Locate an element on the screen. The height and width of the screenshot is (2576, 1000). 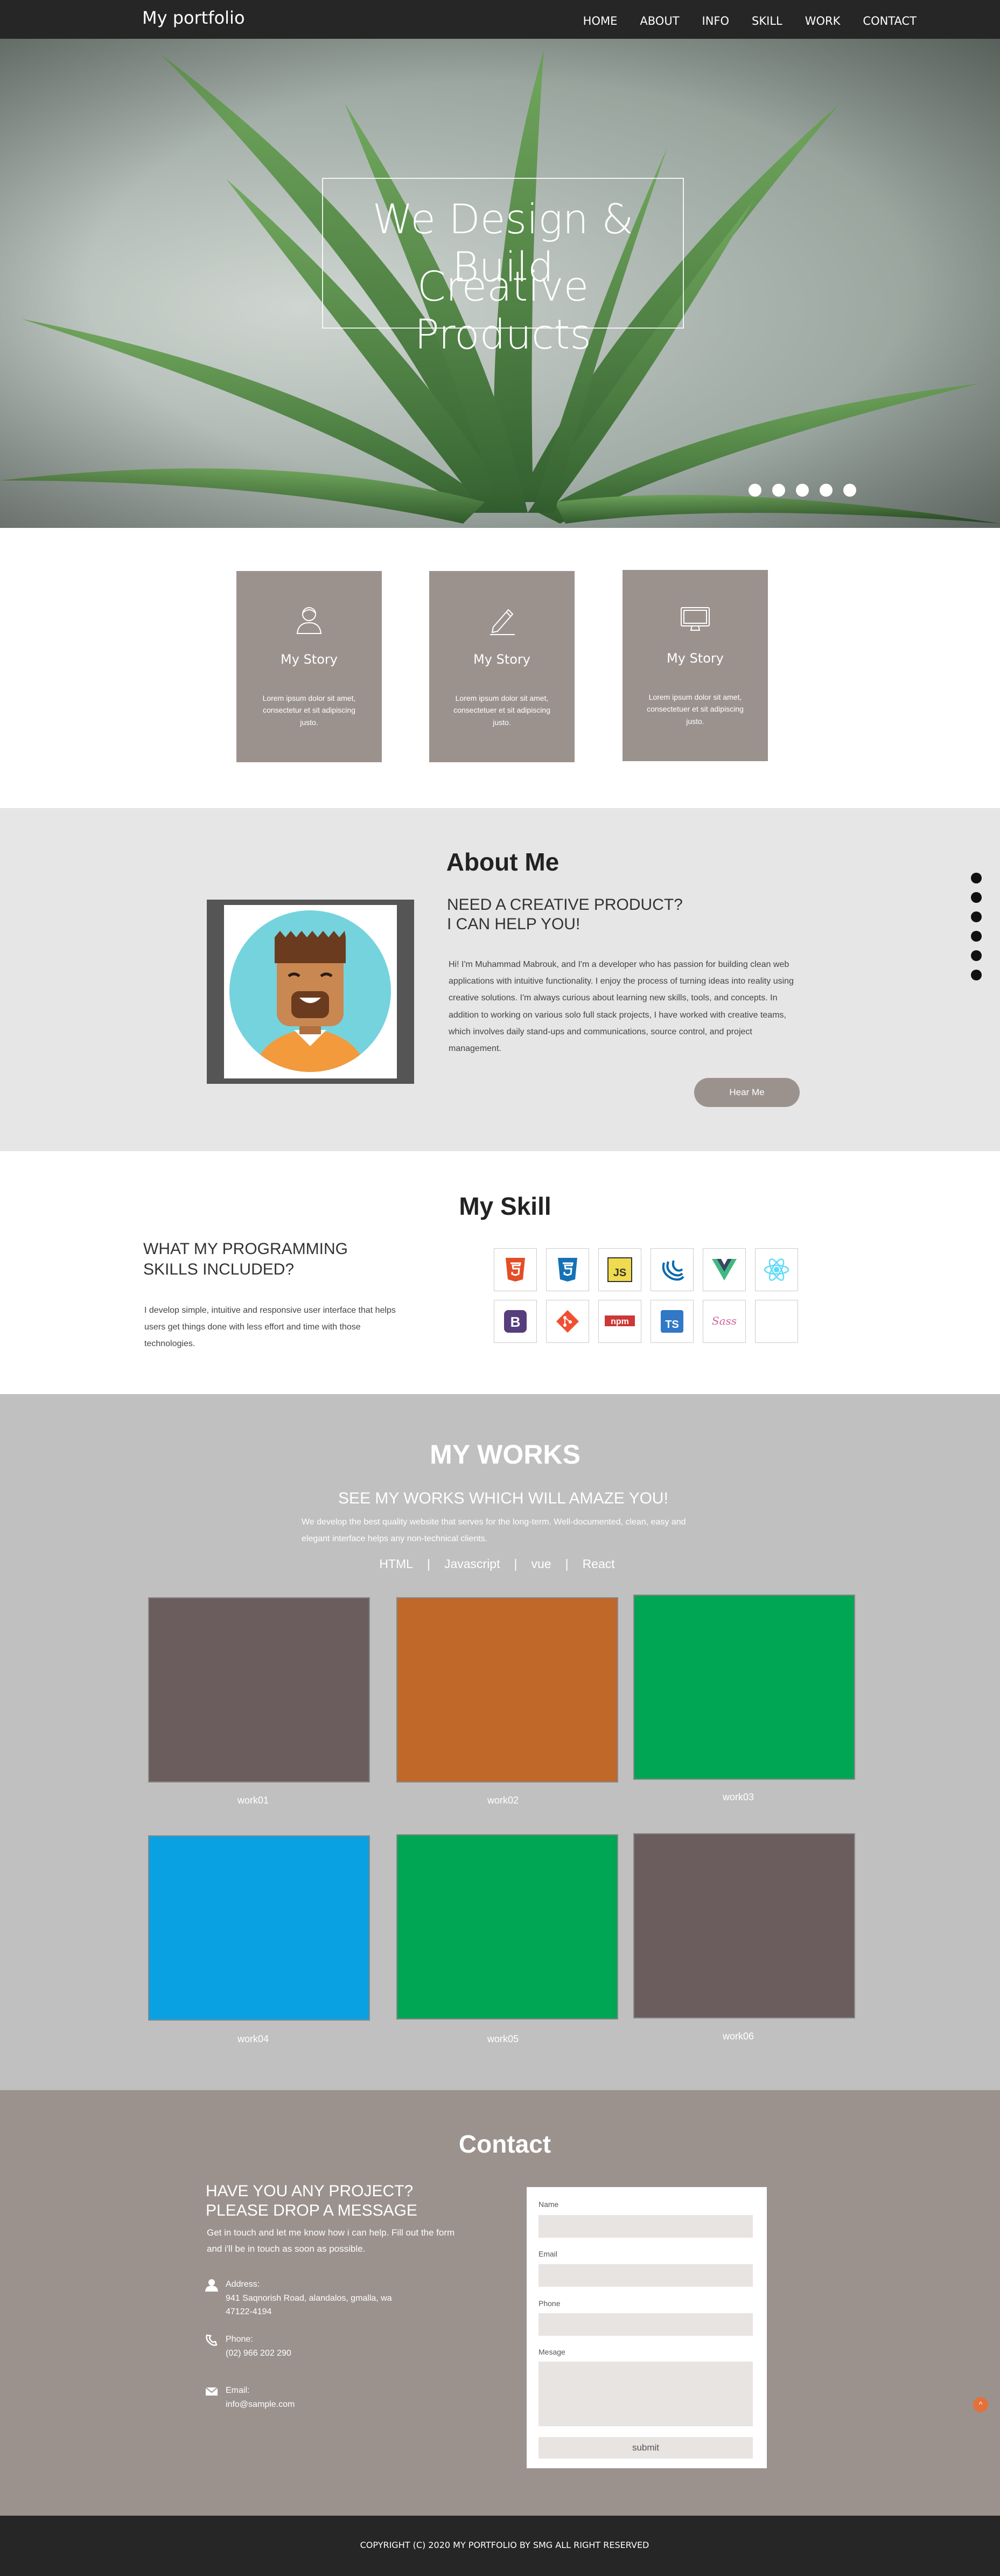
avatar-frame is located at coordinates (310, 992).